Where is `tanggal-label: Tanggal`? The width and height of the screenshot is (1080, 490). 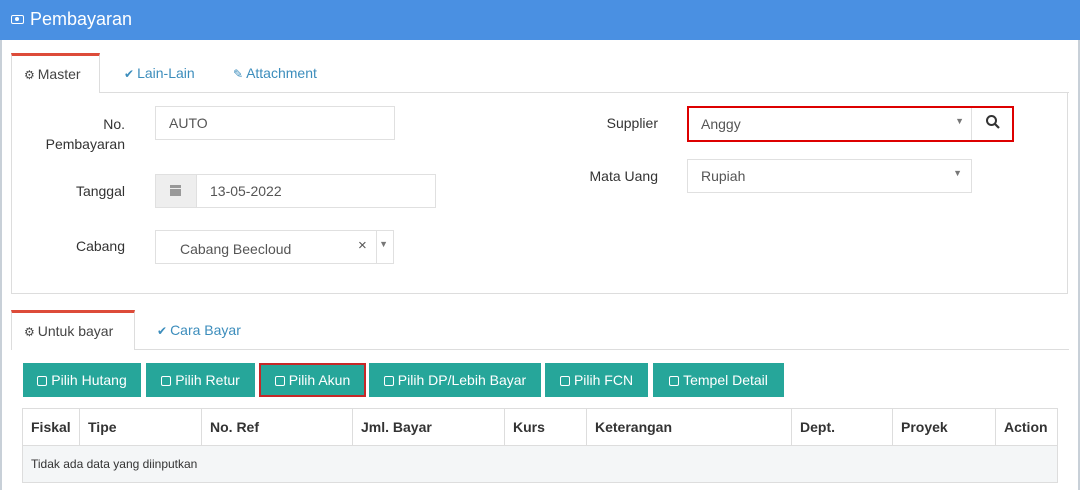
tanggal-label: Tanggal is located at coordinates (100, 191).